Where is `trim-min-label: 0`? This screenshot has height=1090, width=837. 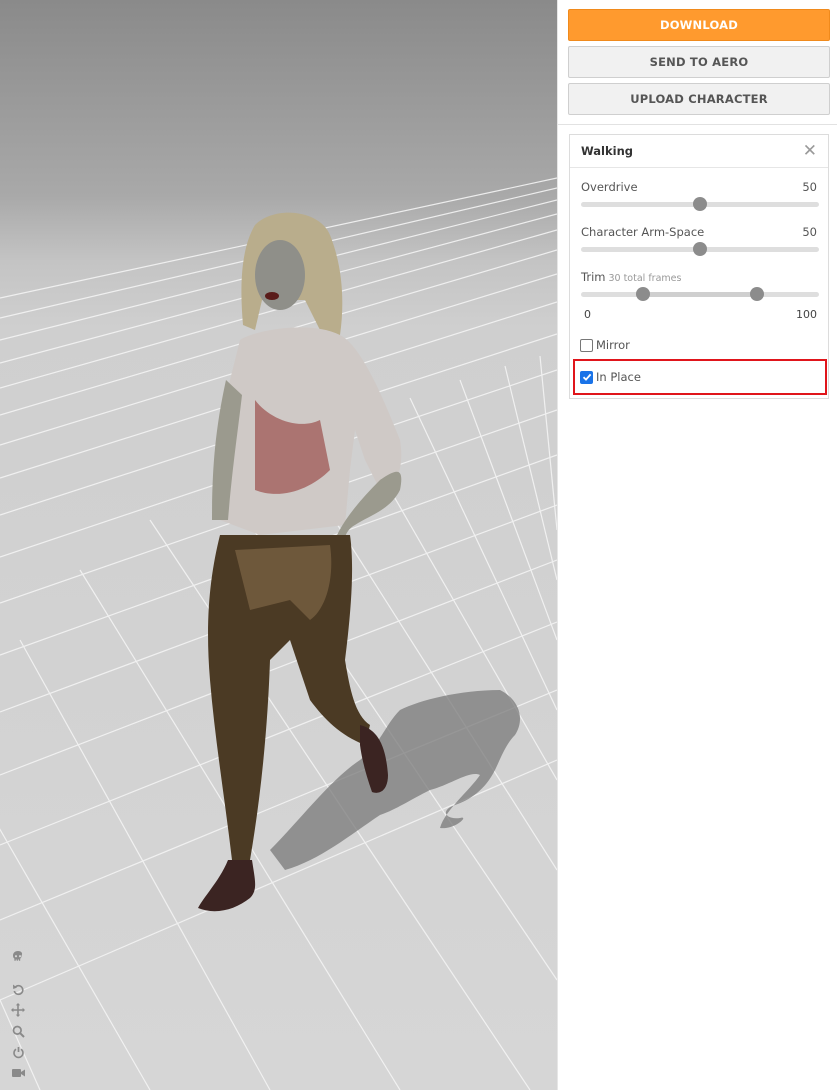
trim-min-label: 0 is located at coordinates (587, 314).